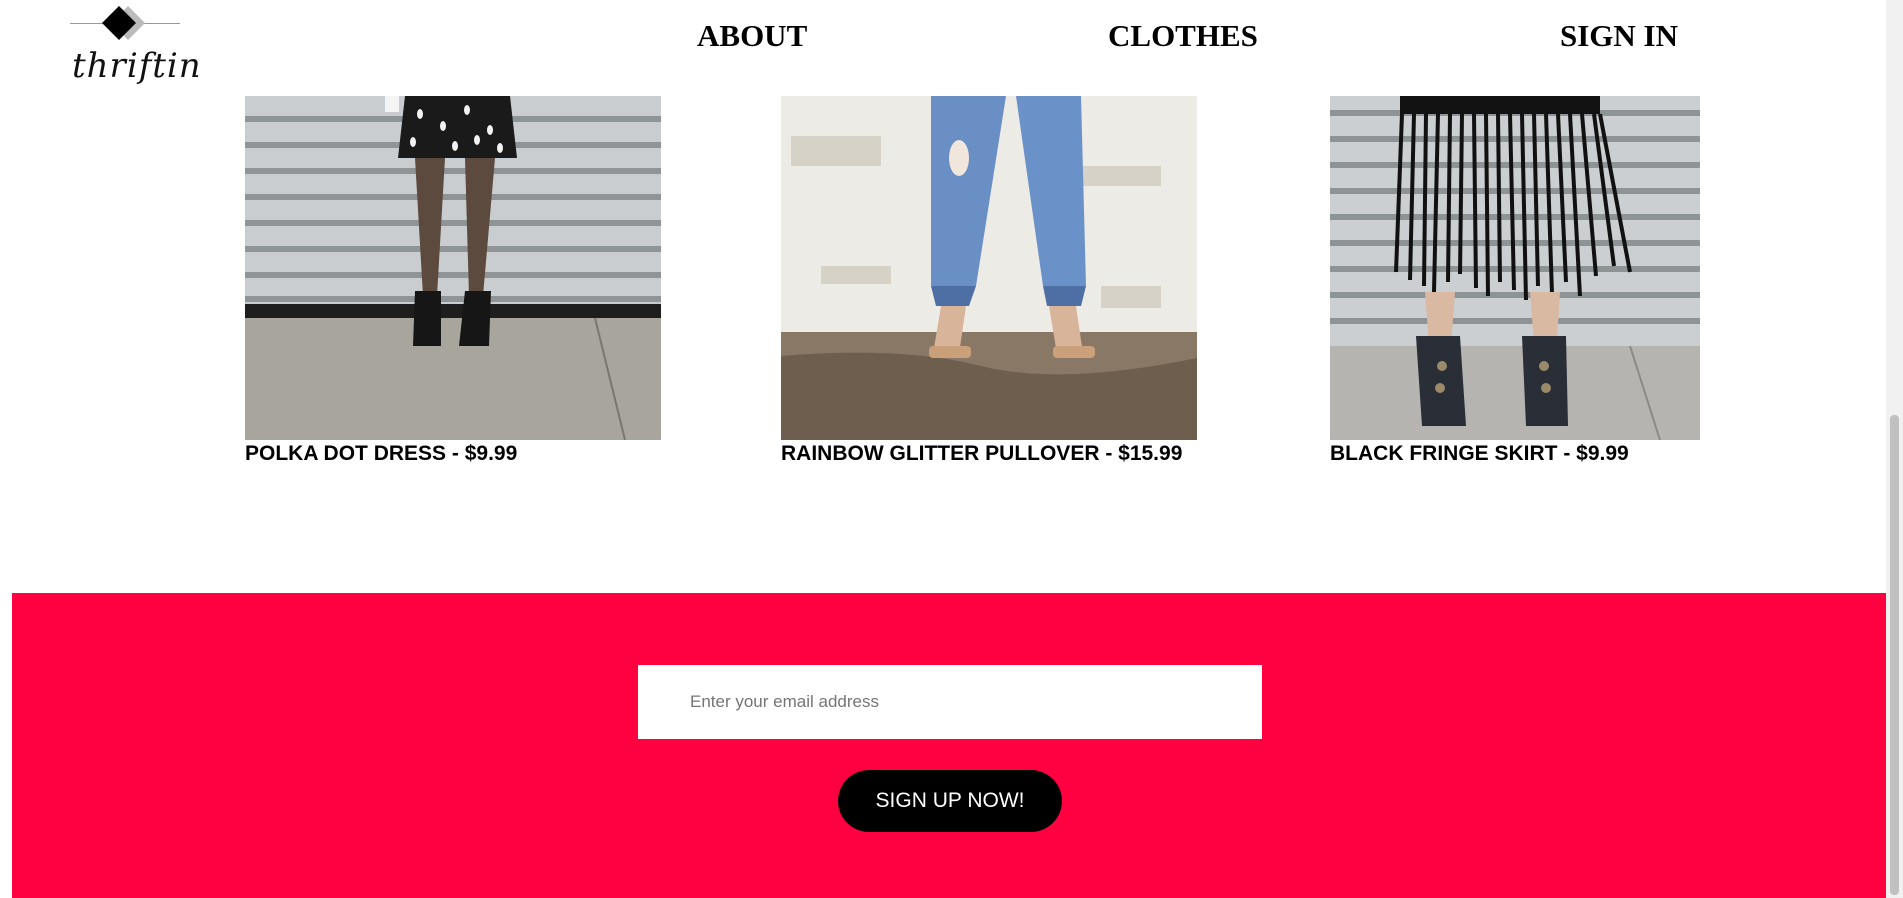 The width and height of the screenshot is (1903, 898). Describe the element at coordinates (981, 454) in the screenshot. I see `product-caption: RAINBOW GLITTER PULLOVER - $15.99` at that location.